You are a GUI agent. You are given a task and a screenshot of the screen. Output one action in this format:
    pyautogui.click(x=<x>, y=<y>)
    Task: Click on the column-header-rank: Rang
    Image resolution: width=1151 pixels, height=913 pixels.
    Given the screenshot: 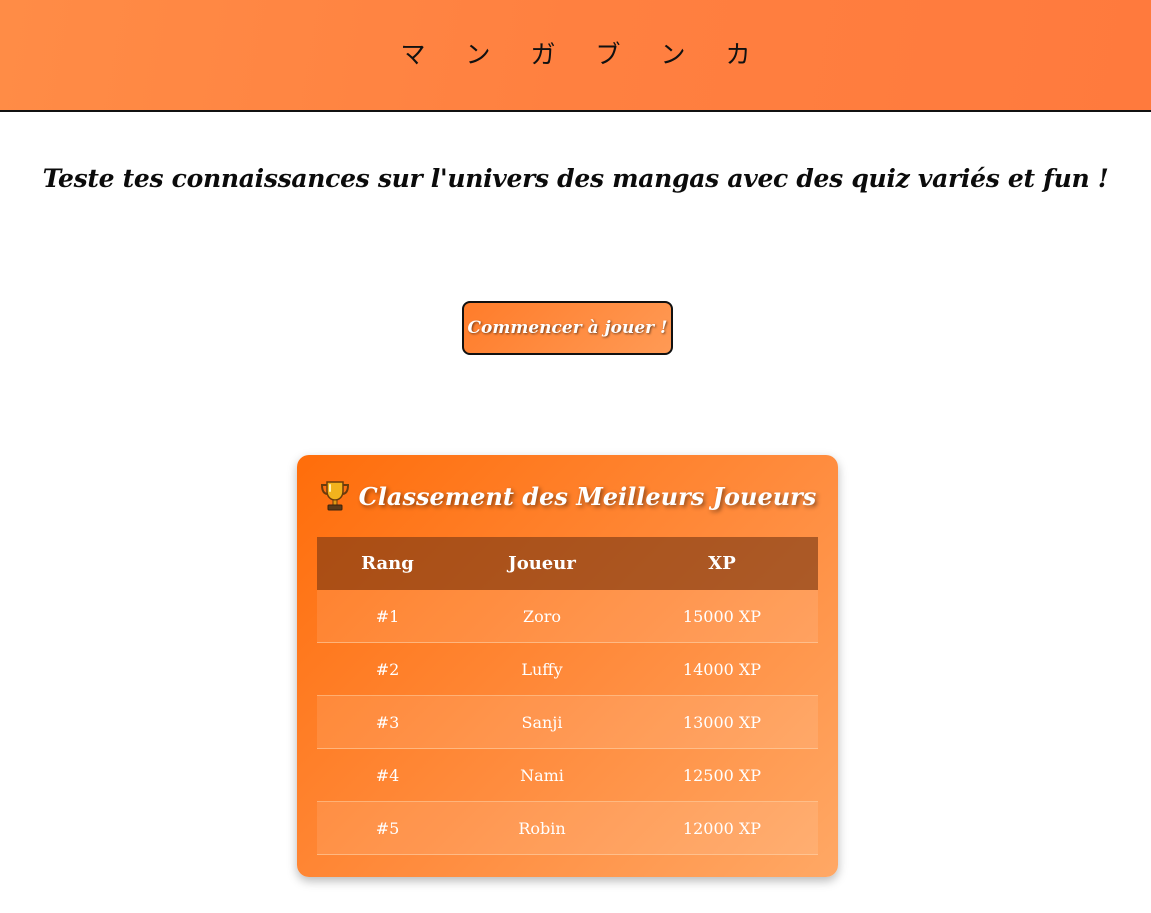 What is the action you would take?
    pyautogui.click(x=387, y=563)
    